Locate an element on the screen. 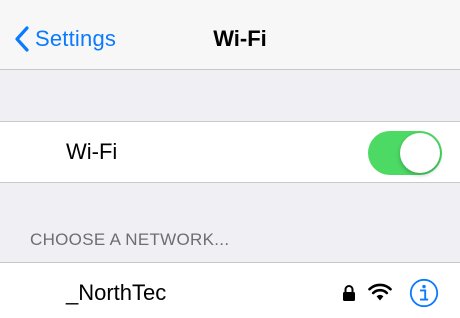 The height and width of the screenshot is (318, 460). wifi-row-label: Wi-Fi is located at coordinates (92, 151).